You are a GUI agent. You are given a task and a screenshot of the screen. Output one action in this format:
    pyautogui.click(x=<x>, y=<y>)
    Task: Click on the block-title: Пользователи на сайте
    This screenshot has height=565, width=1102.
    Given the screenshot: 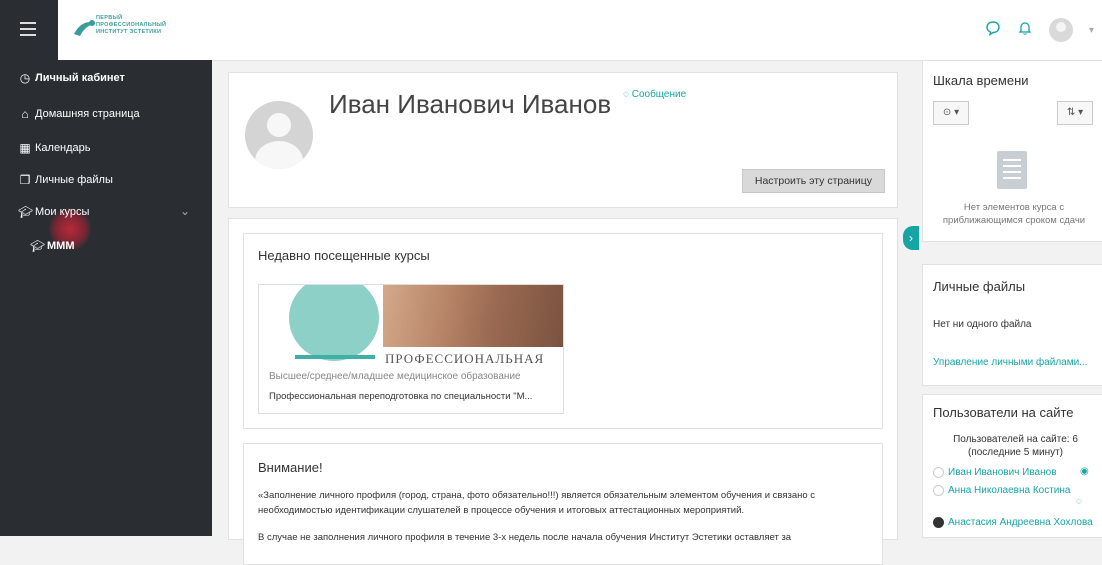 What is the action you would take?
    pyautogui.click(x=1003, y=412)
    